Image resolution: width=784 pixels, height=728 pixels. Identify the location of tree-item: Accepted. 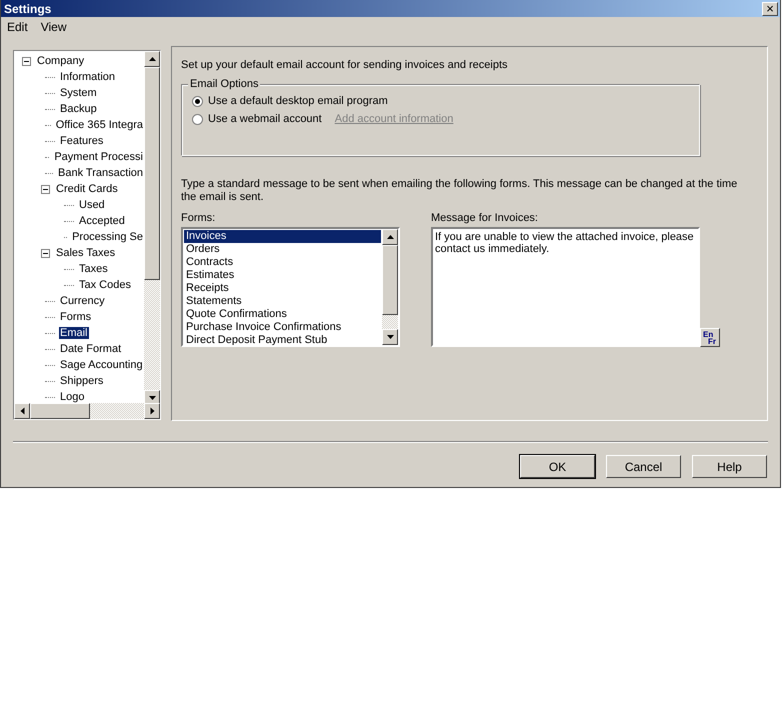
(102, 221).